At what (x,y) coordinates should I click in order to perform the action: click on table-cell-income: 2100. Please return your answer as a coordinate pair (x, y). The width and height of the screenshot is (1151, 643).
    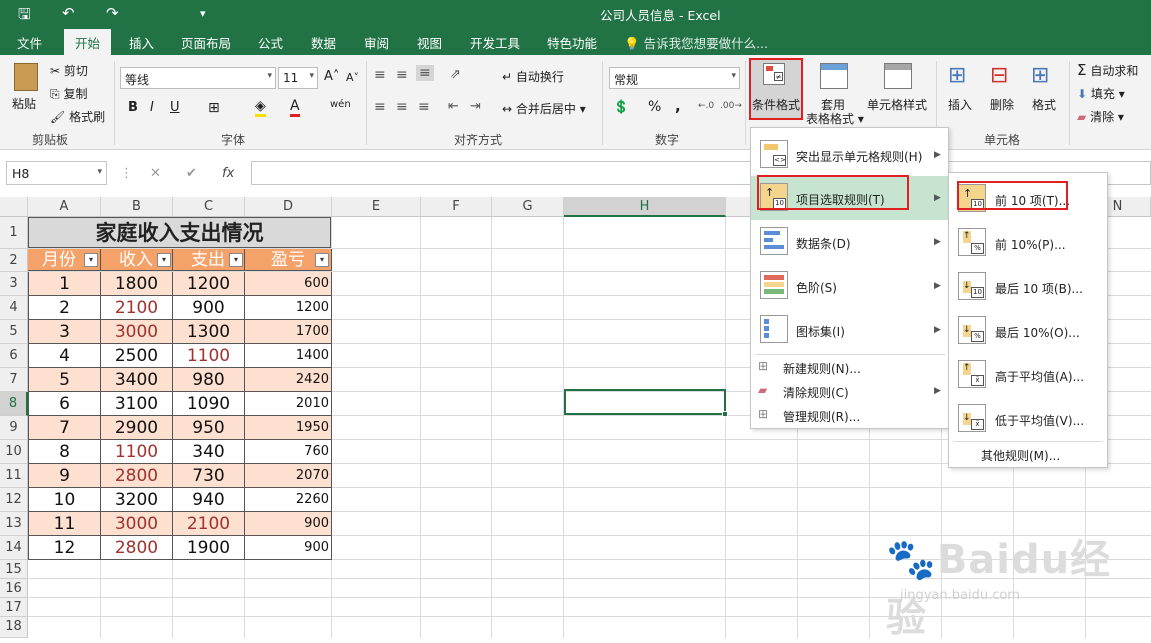
    Looking at the image, I should click on (137, 308).